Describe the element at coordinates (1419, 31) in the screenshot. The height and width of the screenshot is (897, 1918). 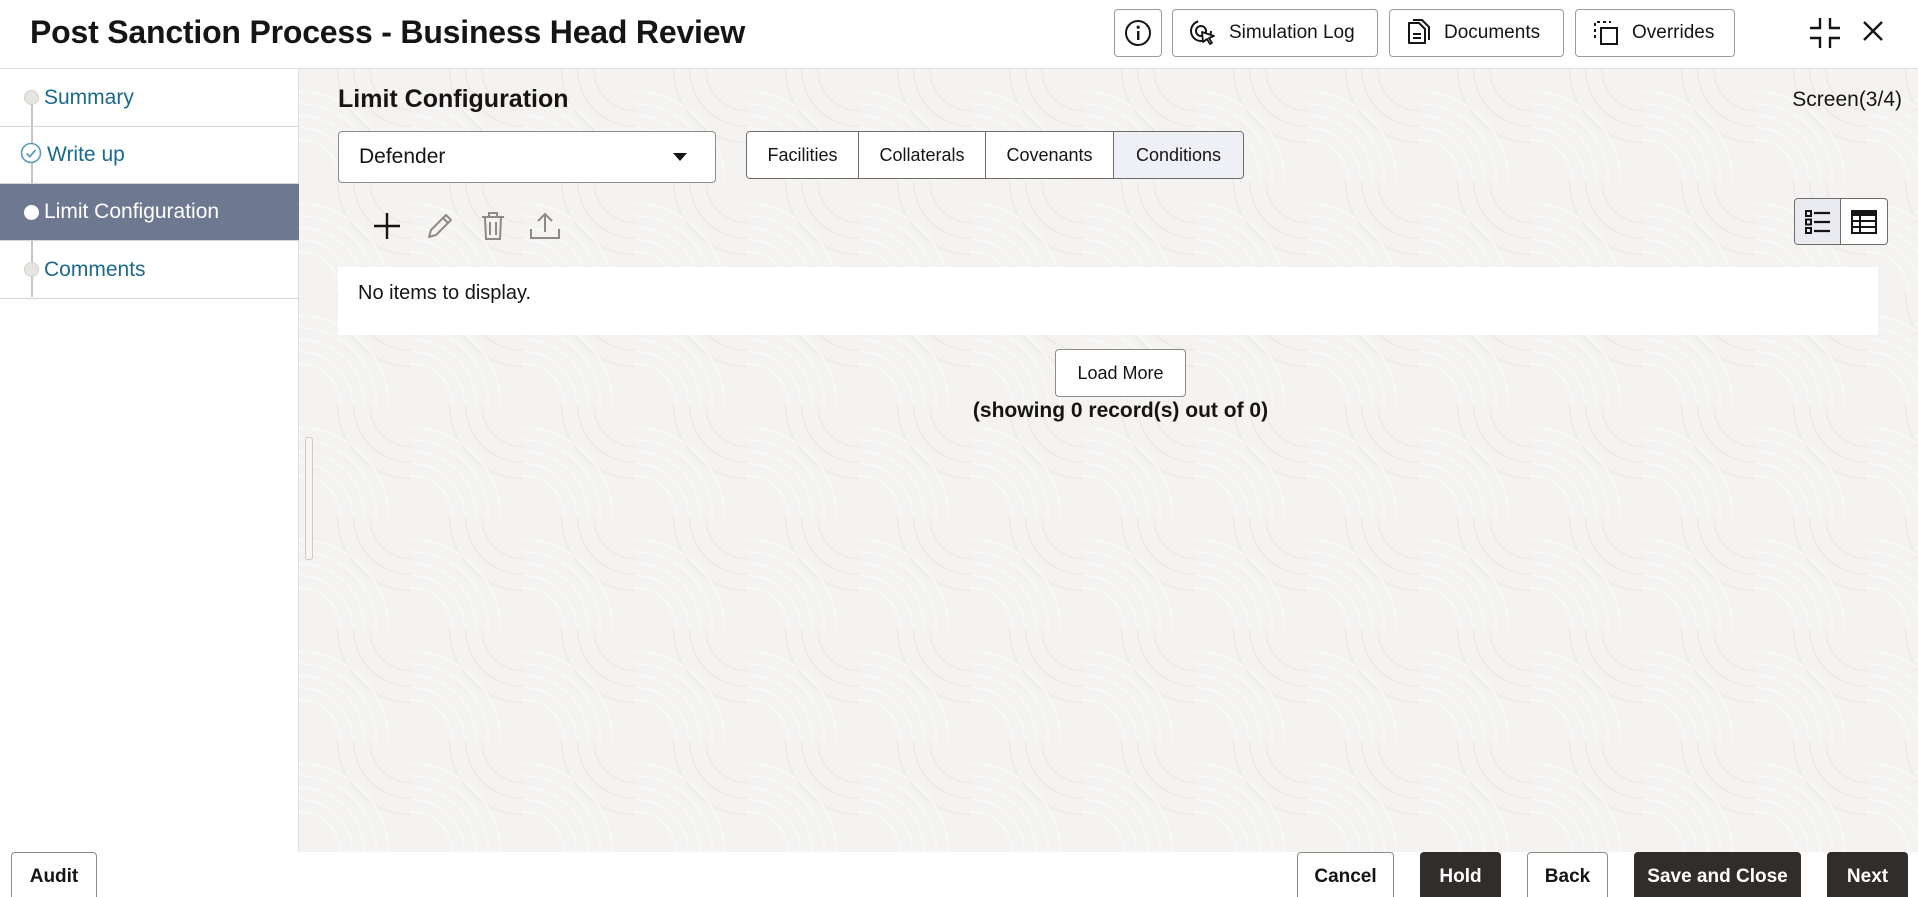
I see `documents-icon` at that location.